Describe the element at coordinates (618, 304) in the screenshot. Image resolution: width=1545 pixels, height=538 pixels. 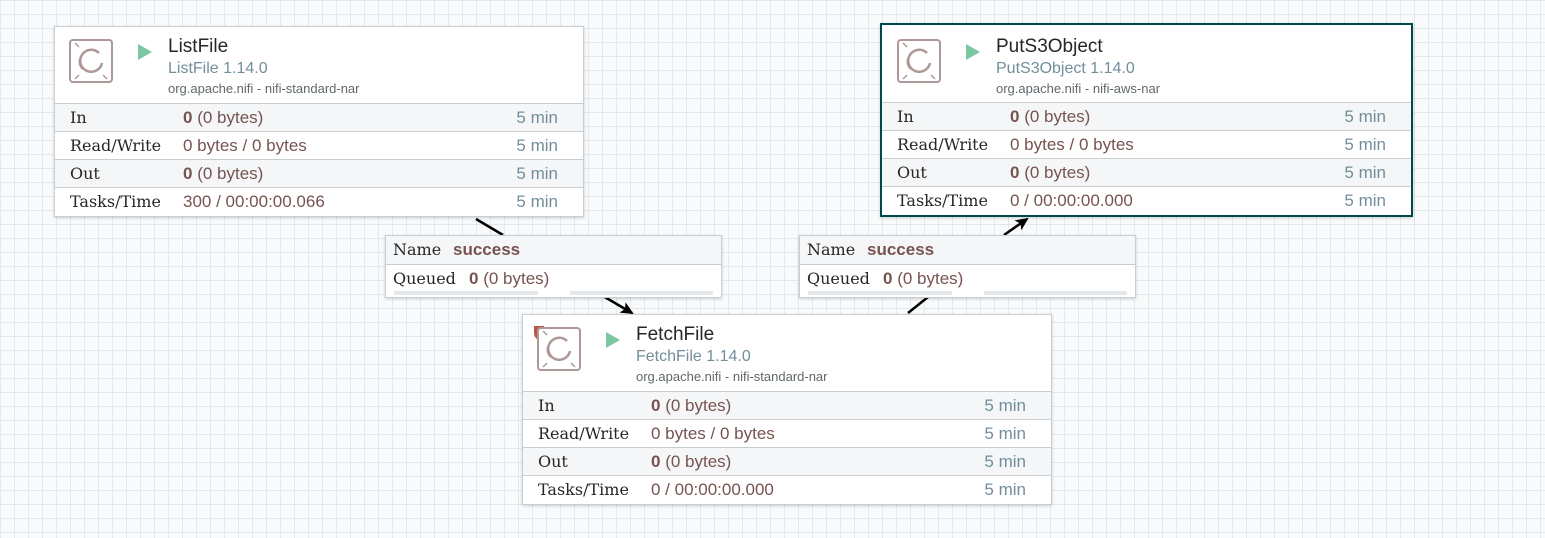
I see `edge-label-to-fetchfile` at that location.